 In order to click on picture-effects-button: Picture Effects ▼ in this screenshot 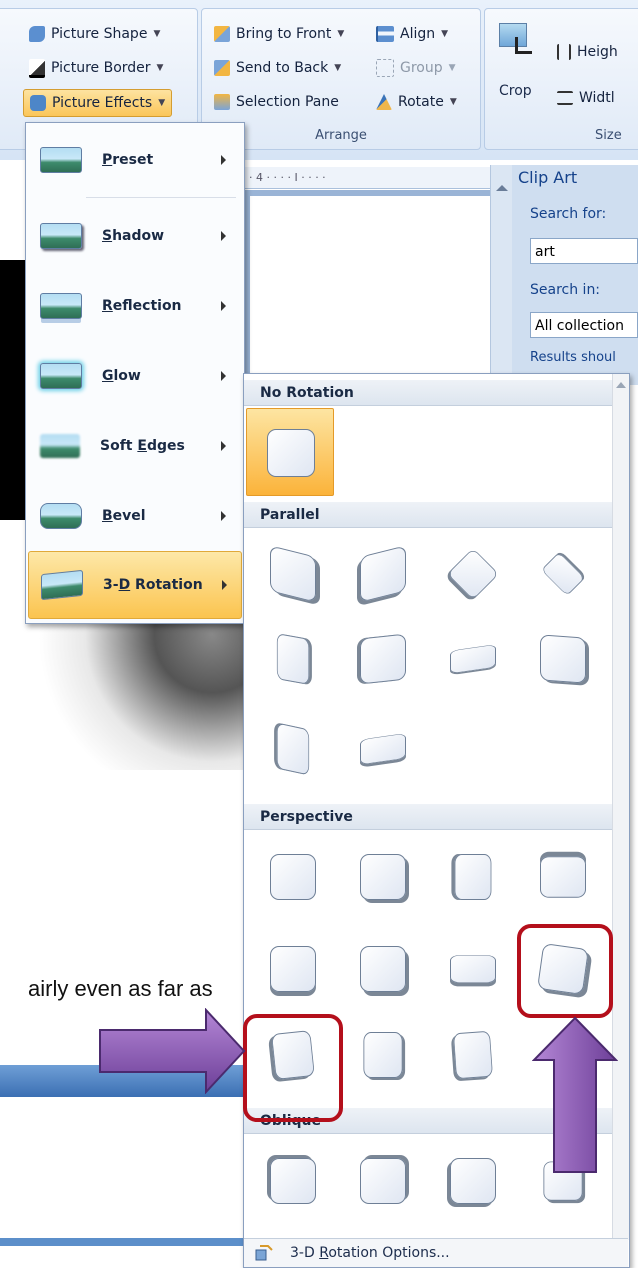, I will do `click(98, 103)`.